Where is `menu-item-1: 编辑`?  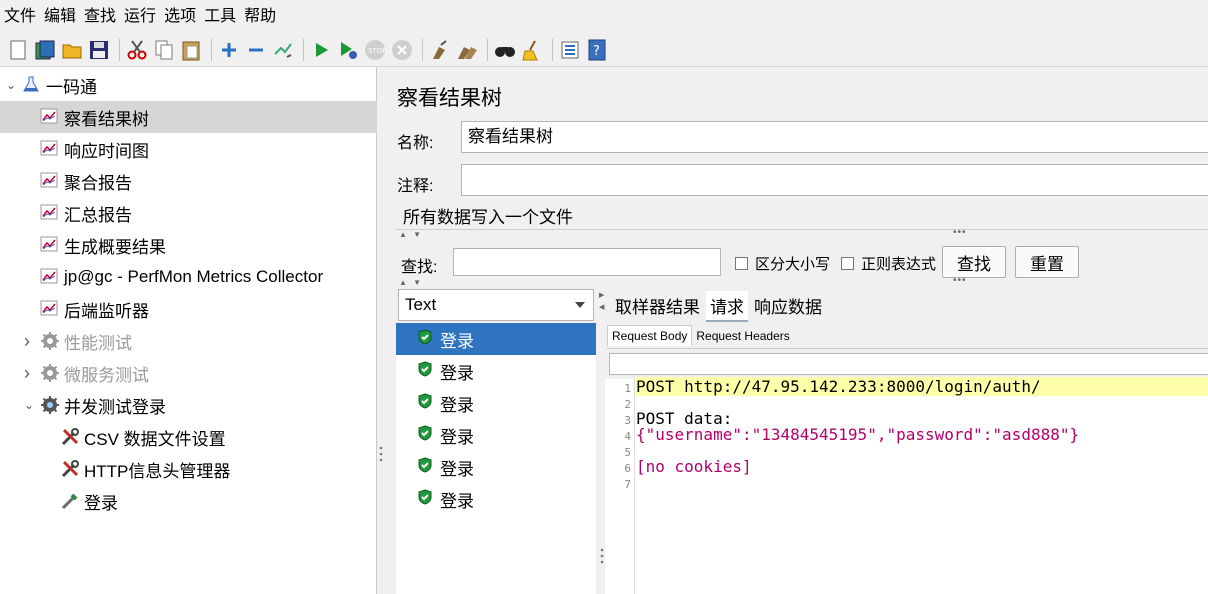
menu-item-1: 编辑 is located at coordinates (60, 16).